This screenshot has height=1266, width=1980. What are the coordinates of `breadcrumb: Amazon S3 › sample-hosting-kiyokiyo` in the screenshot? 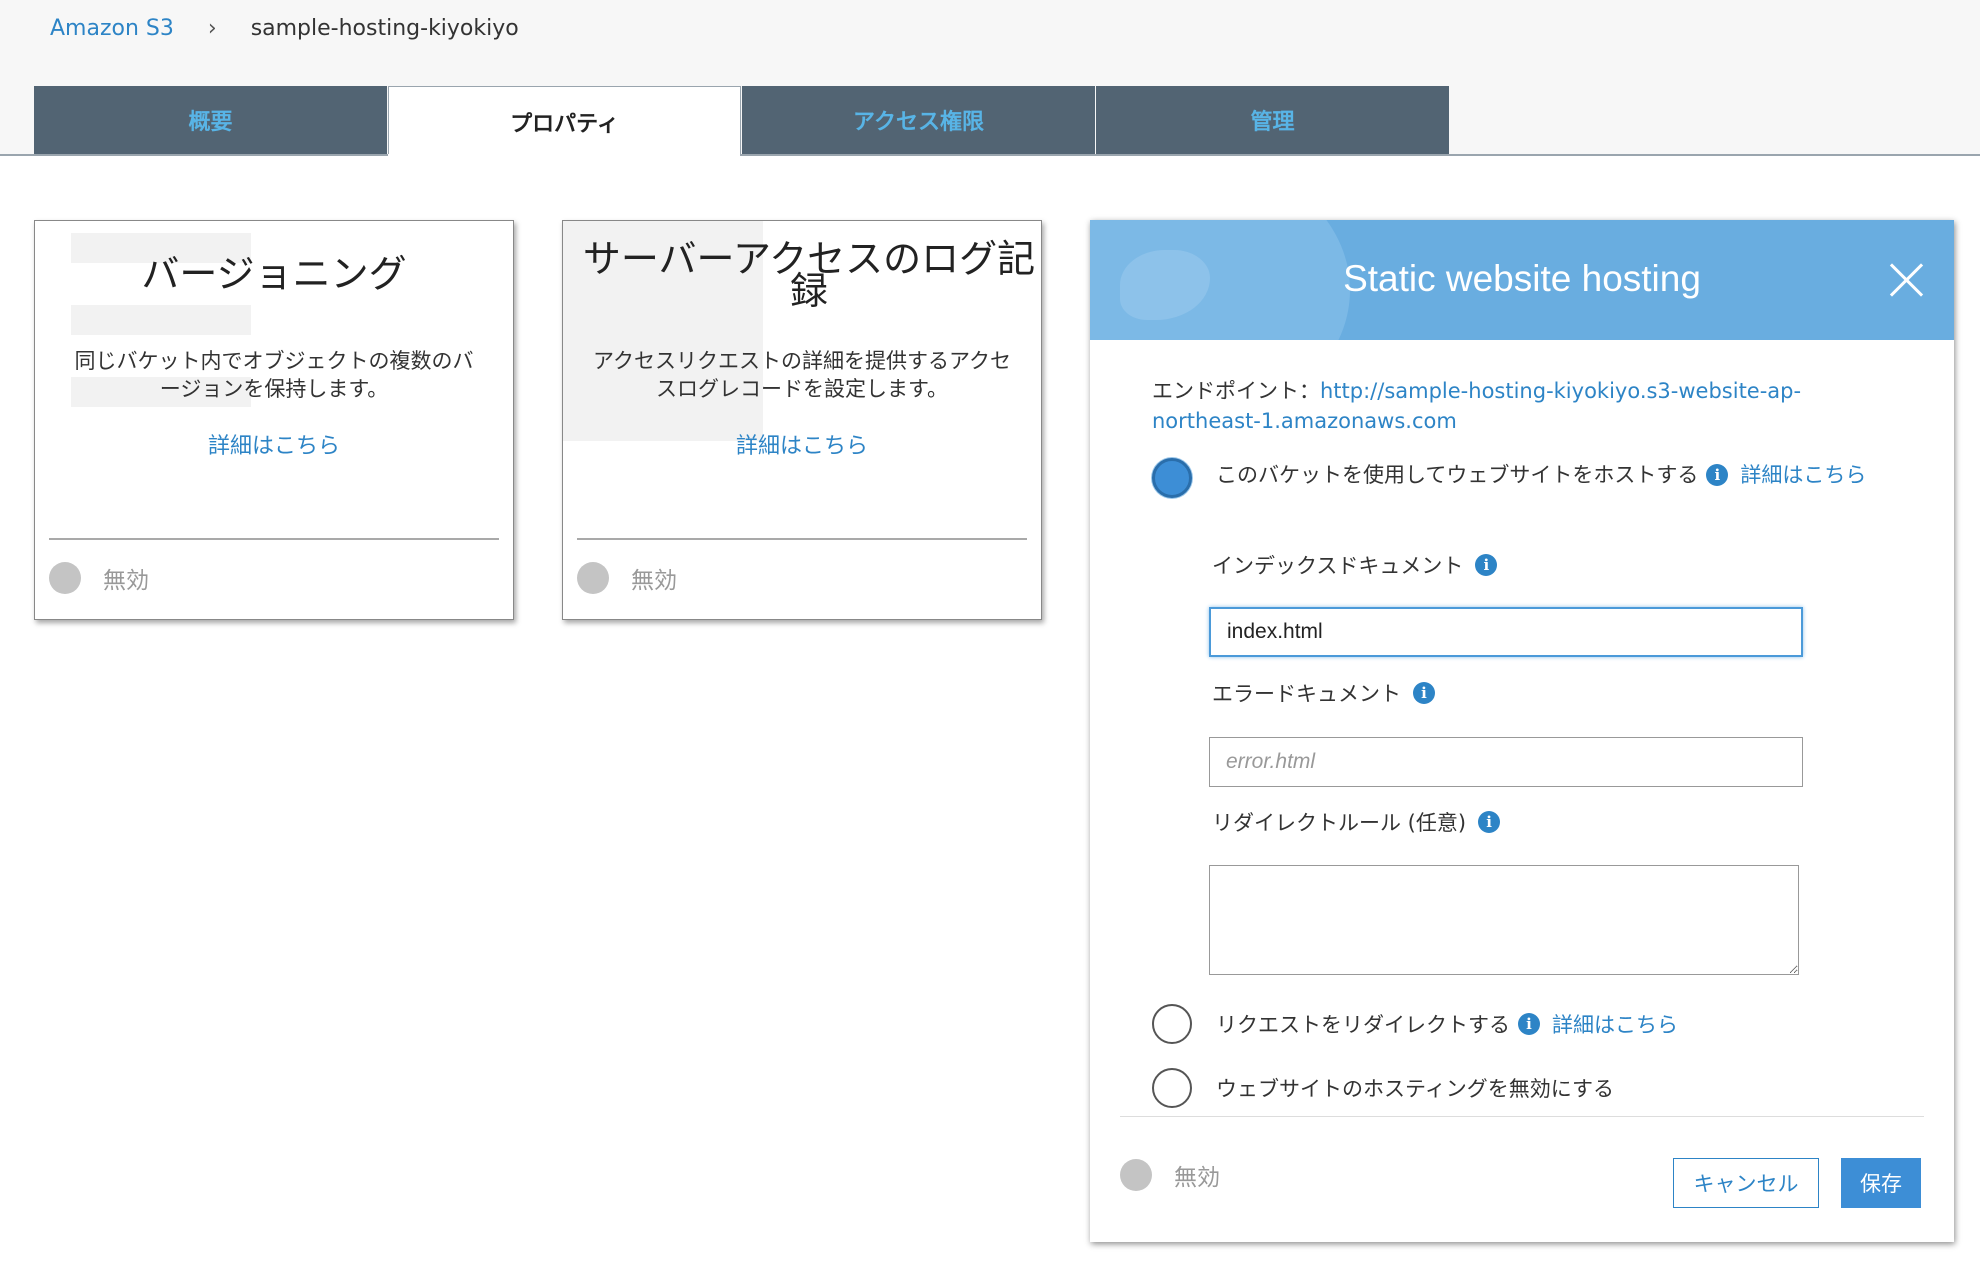 It's located at (284, 28).